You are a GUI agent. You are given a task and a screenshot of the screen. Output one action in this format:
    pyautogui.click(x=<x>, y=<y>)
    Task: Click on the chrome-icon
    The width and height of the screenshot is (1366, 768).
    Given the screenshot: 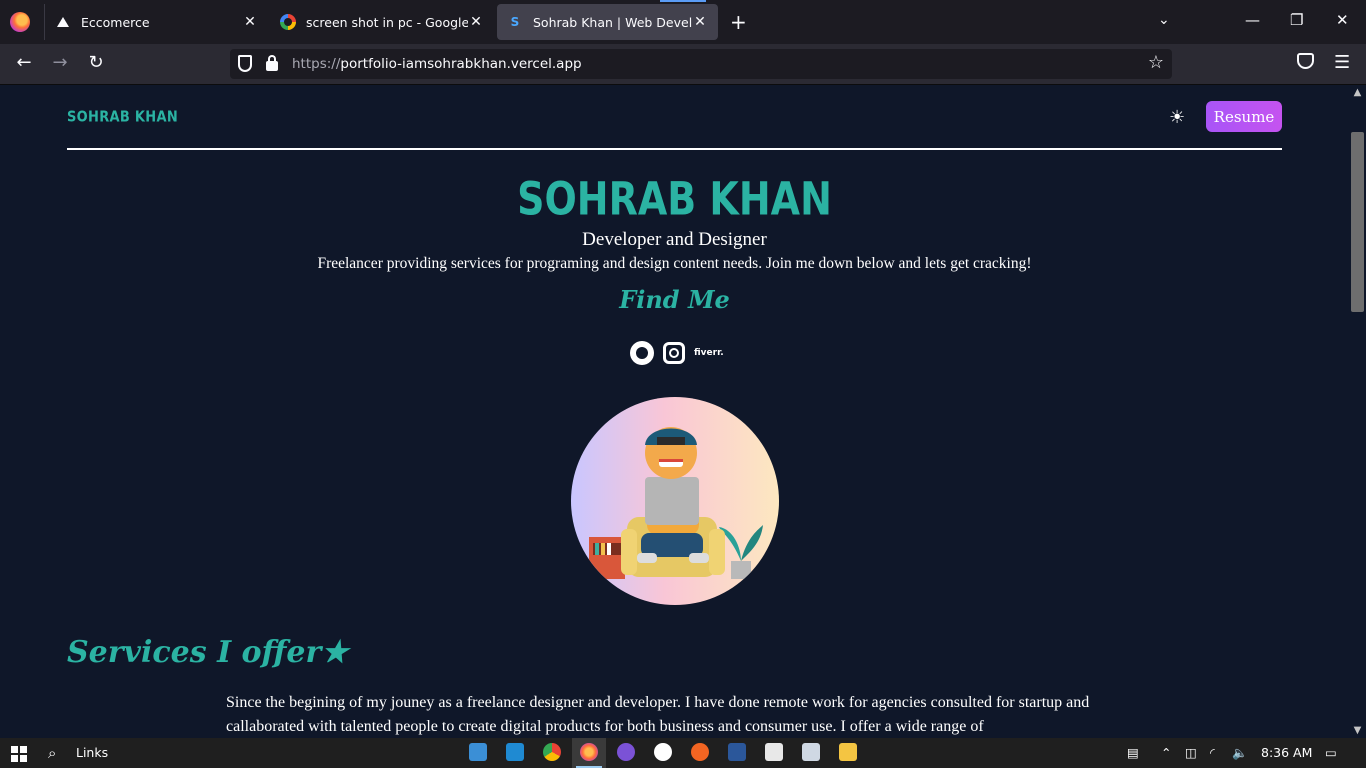 What is the action you would take?
    pyautogui.click(x=552, y=752)
    